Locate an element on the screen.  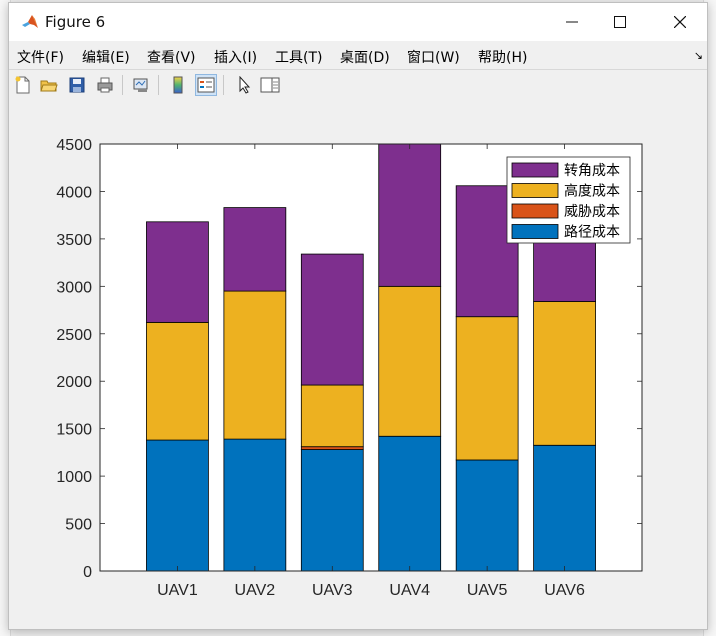
y-tick-label: 1500 is located at coordinates (74, 430).